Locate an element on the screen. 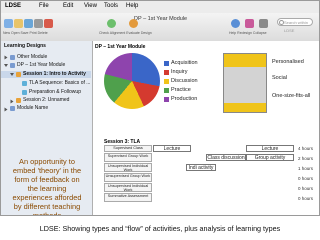 This screenshot has height=240, width=320. redesign-icon is located at coordinates (249, 23).